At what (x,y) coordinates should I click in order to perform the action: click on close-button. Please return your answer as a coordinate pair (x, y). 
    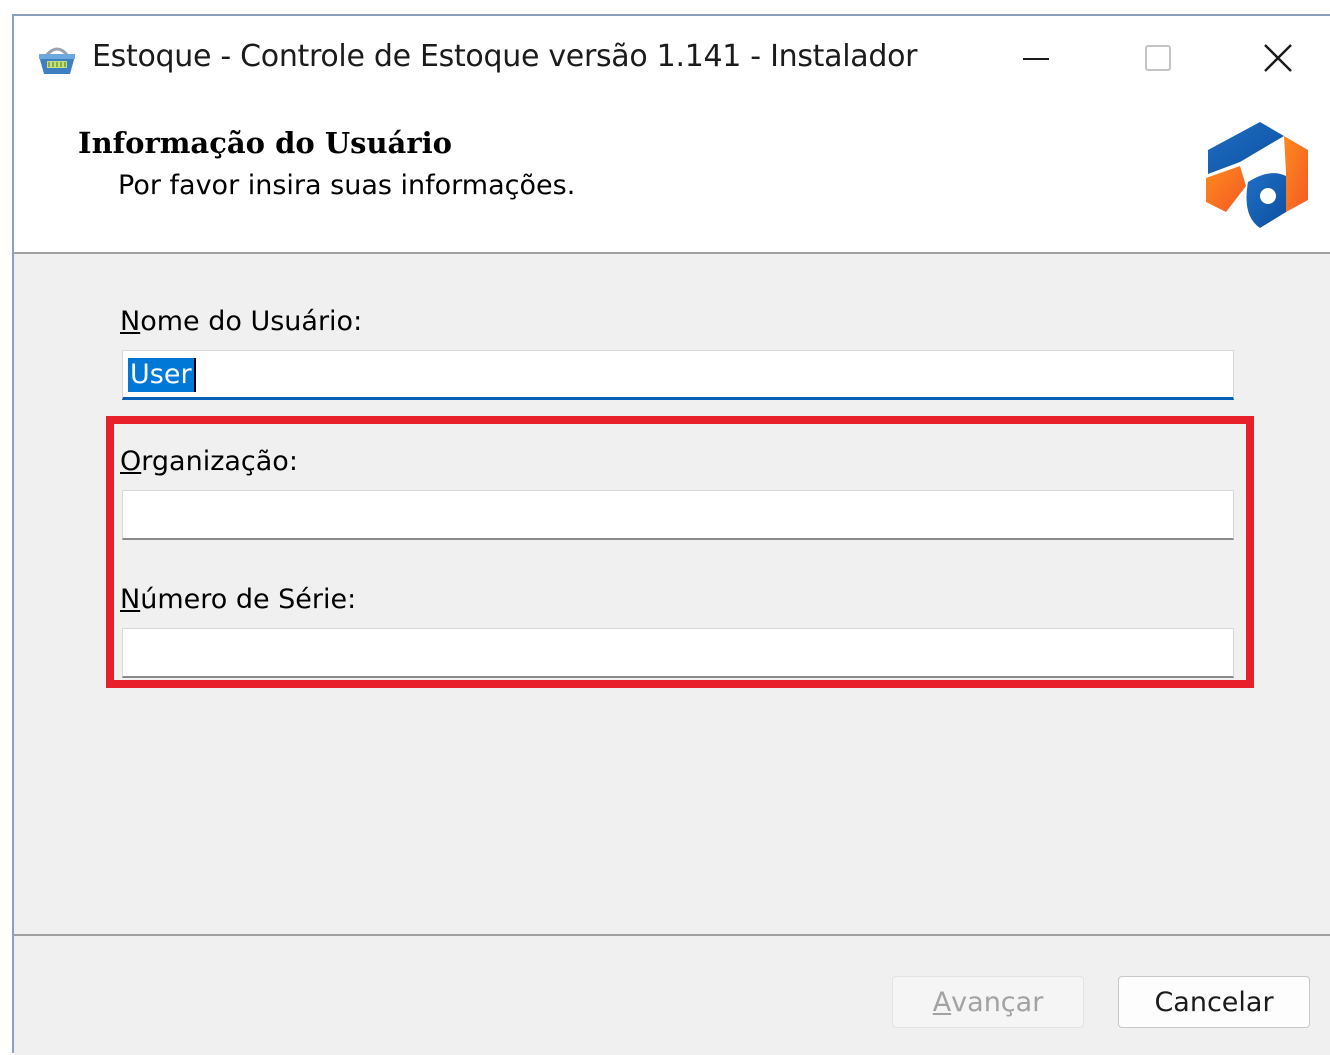
    Looking at the image, I should click on (1278, 58).